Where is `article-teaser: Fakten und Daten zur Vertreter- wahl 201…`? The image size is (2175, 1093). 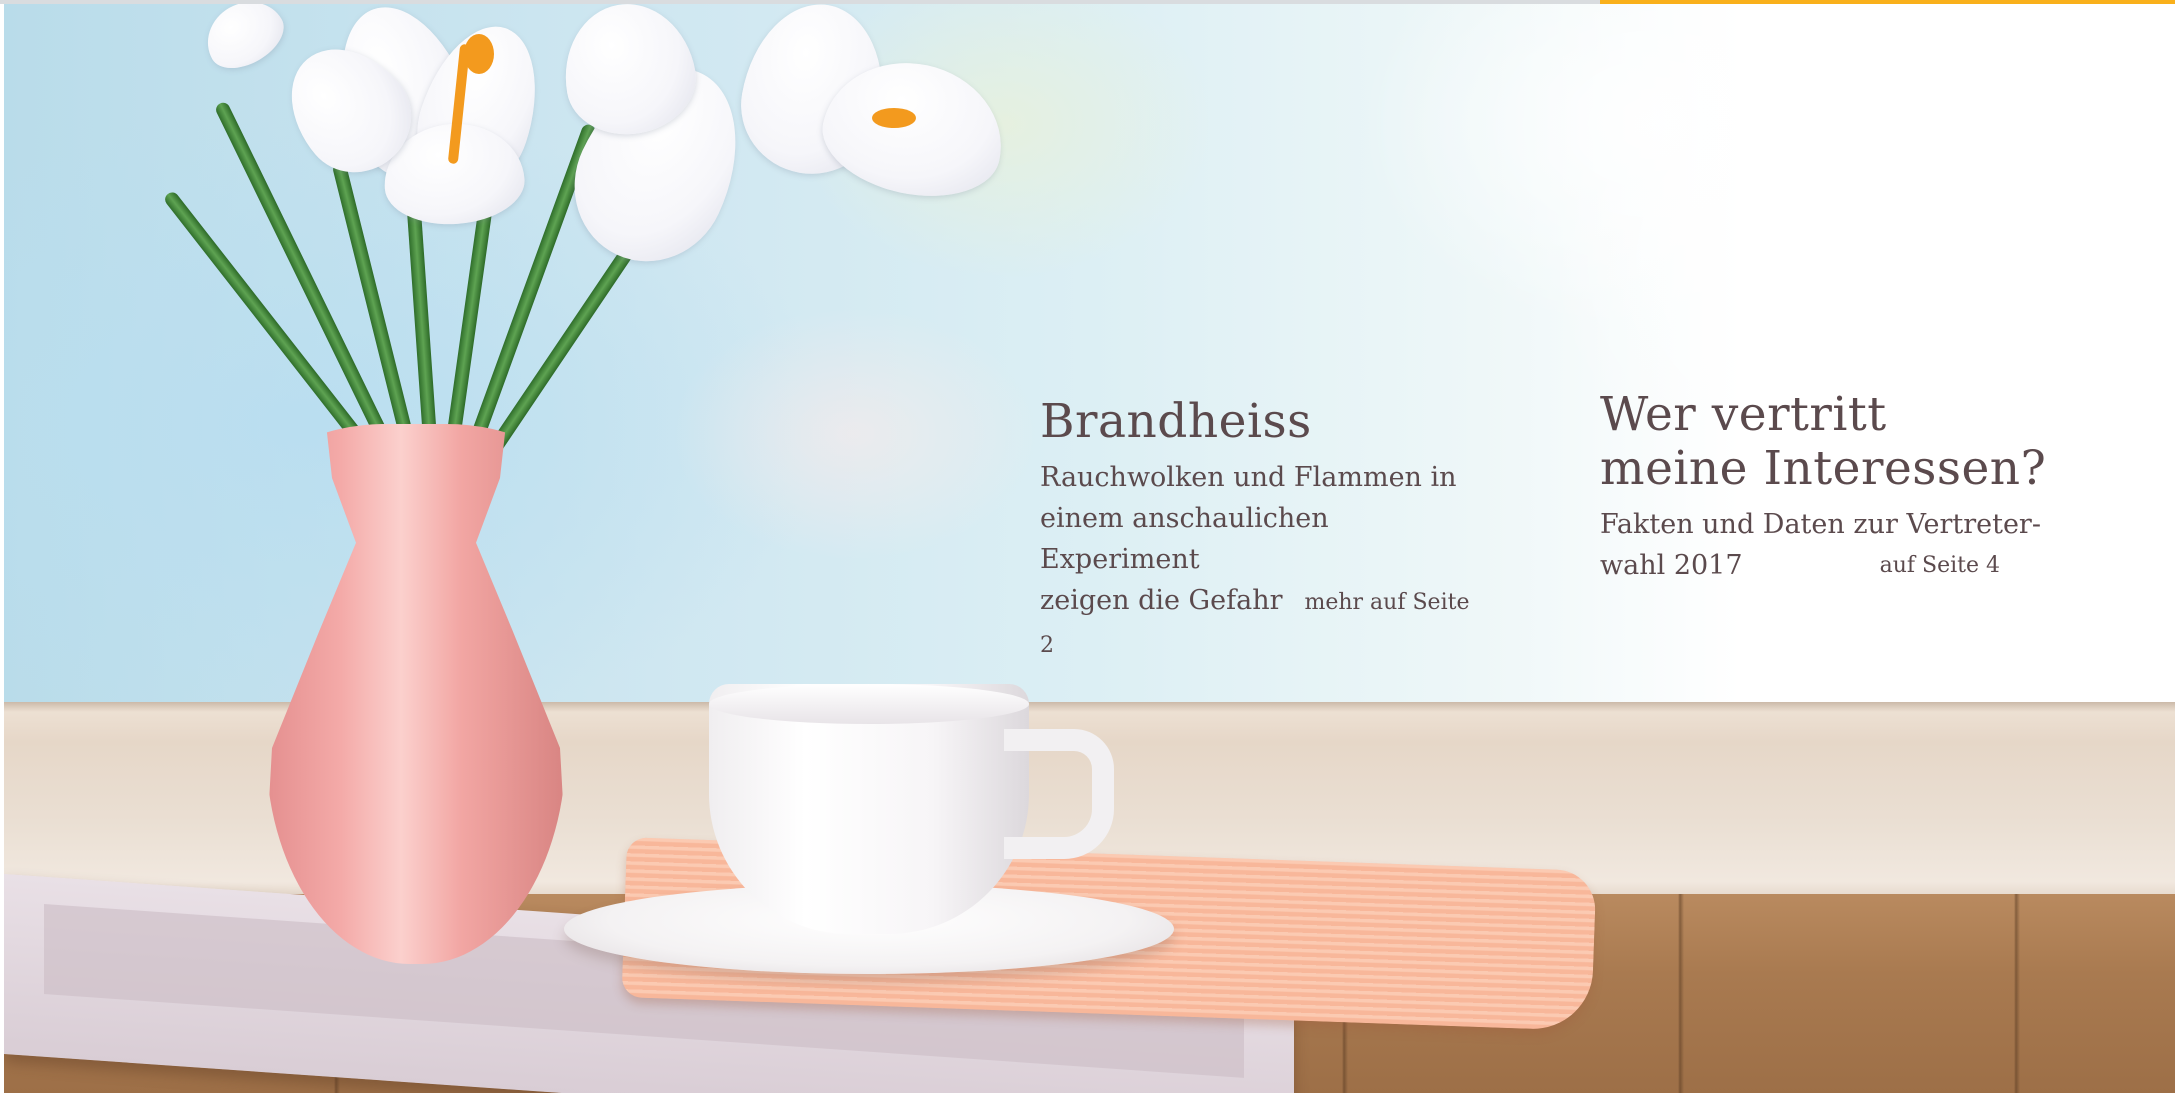 article-teaser: Fakten und Daten zur Vertreter- wahl 201… is located at coordinates (1835, 545).